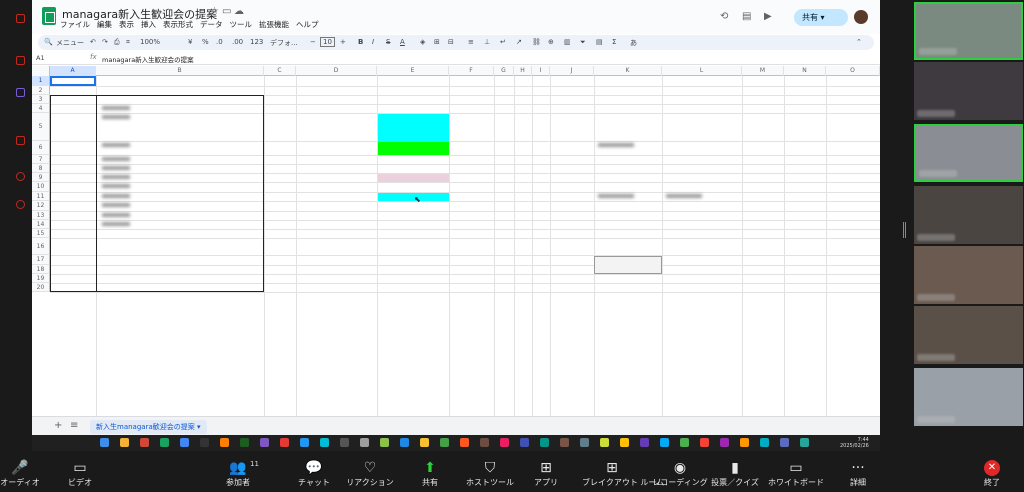 The height and width of the screenshot is (492, 1024). Describe the element at coordinates (763, 71) in the screenshot. I see `column-header: M` at that location.